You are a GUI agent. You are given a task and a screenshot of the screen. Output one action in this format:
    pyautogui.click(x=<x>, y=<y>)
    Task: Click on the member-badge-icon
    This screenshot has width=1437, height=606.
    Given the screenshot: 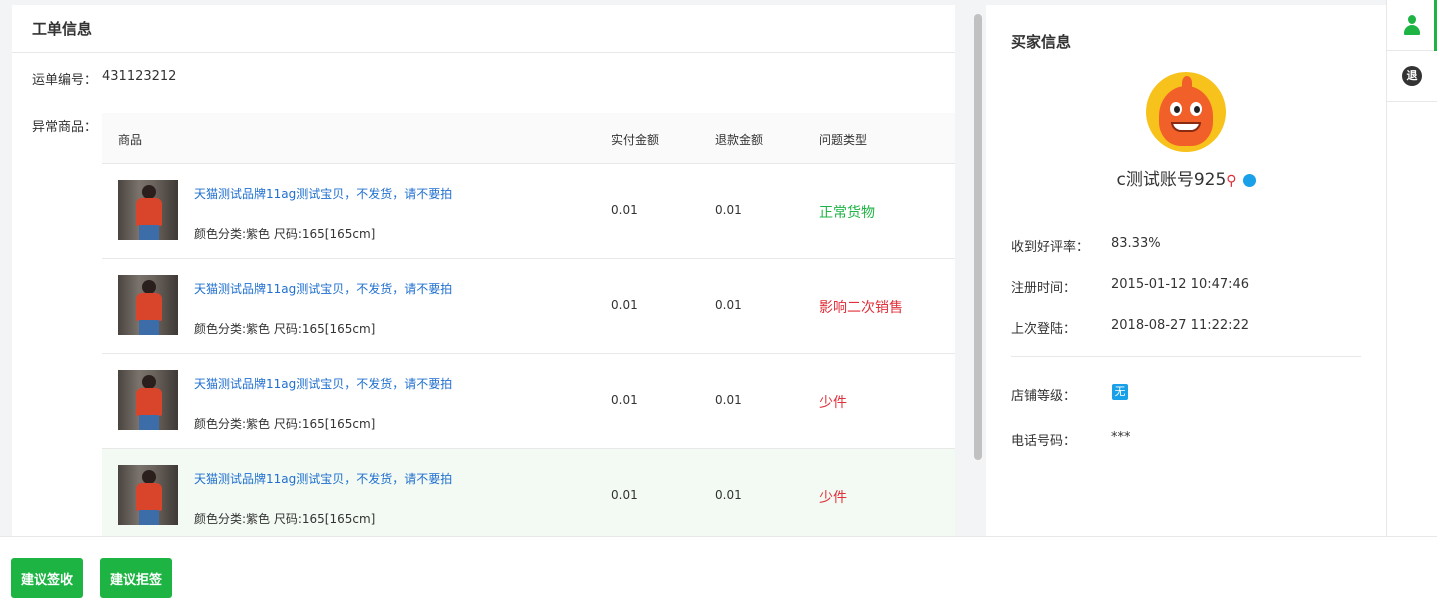 What is the action you would take?
    pyautogui.click(x=1249, y=180)
    